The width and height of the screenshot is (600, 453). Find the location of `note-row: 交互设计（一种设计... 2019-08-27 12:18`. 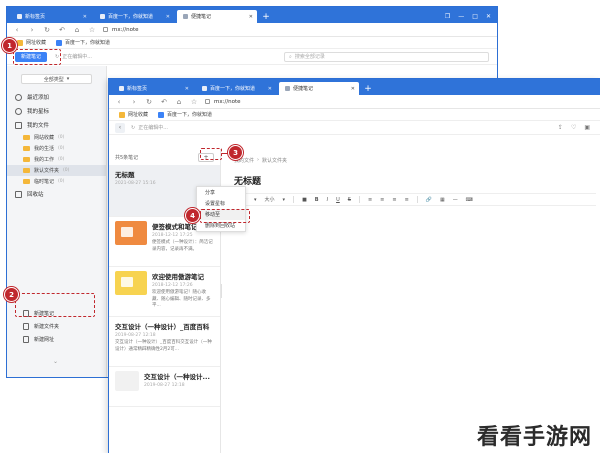

note-row: 交互设计（一种设计... 2019-08-27 12:18 is located at coordinates (164, 381).